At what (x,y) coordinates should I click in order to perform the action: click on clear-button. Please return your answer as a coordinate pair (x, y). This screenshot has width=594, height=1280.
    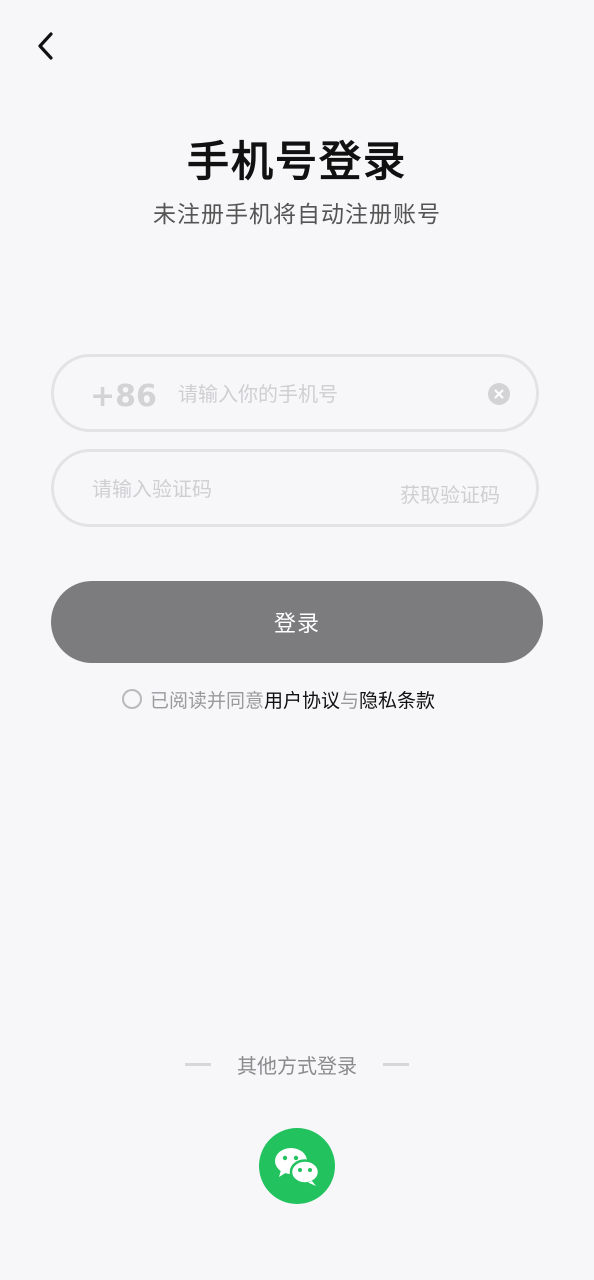
    Looking at the image, I should click on (499, 394).